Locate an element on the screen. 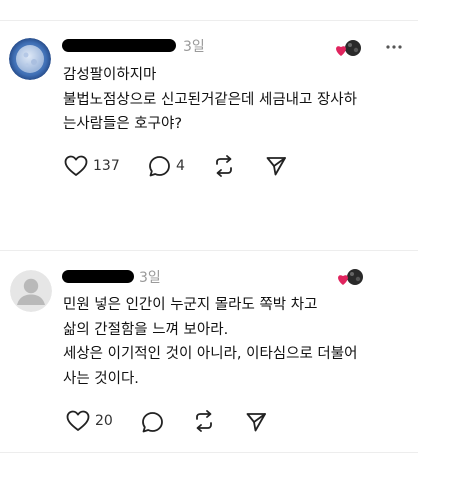 The image size is (474, 487). post-line: 삶의 간절함을 느껴 보아라. is located at coordinates (146, 329).